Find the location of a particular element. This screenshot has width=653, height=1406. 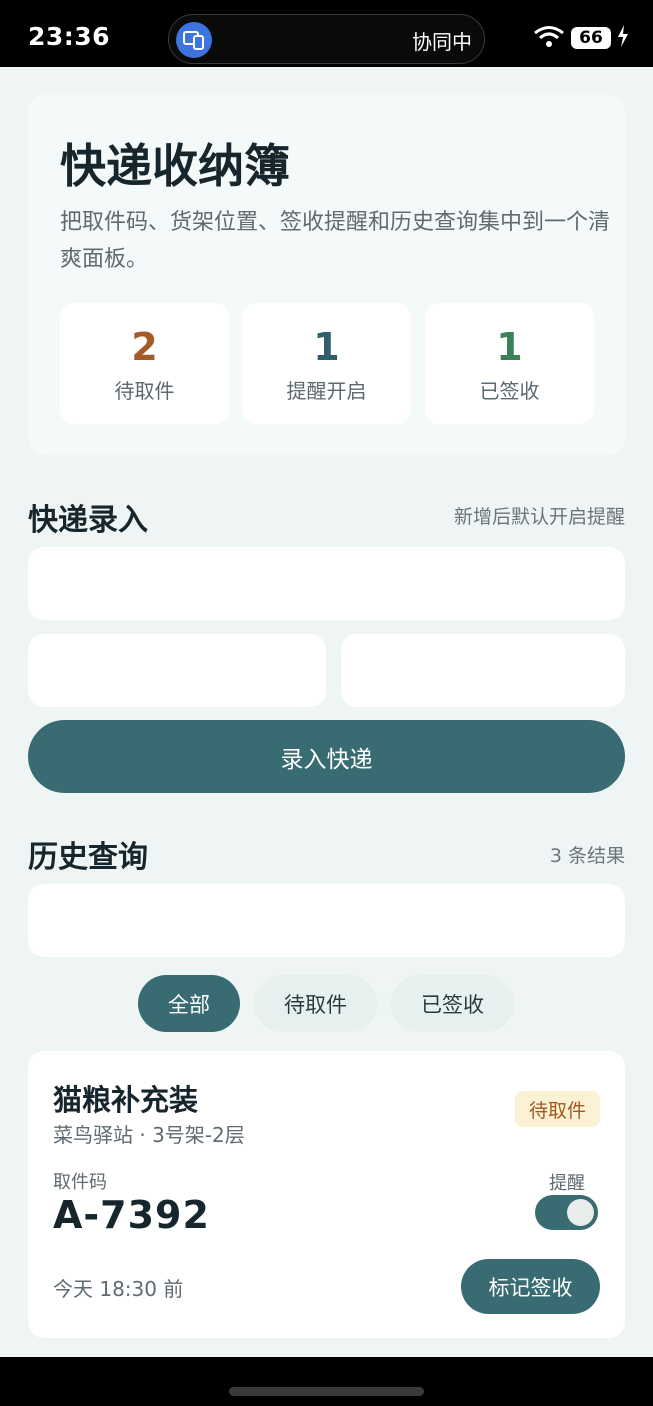

submit-package-button: 录入快递 is located at coordinates (326, 756).